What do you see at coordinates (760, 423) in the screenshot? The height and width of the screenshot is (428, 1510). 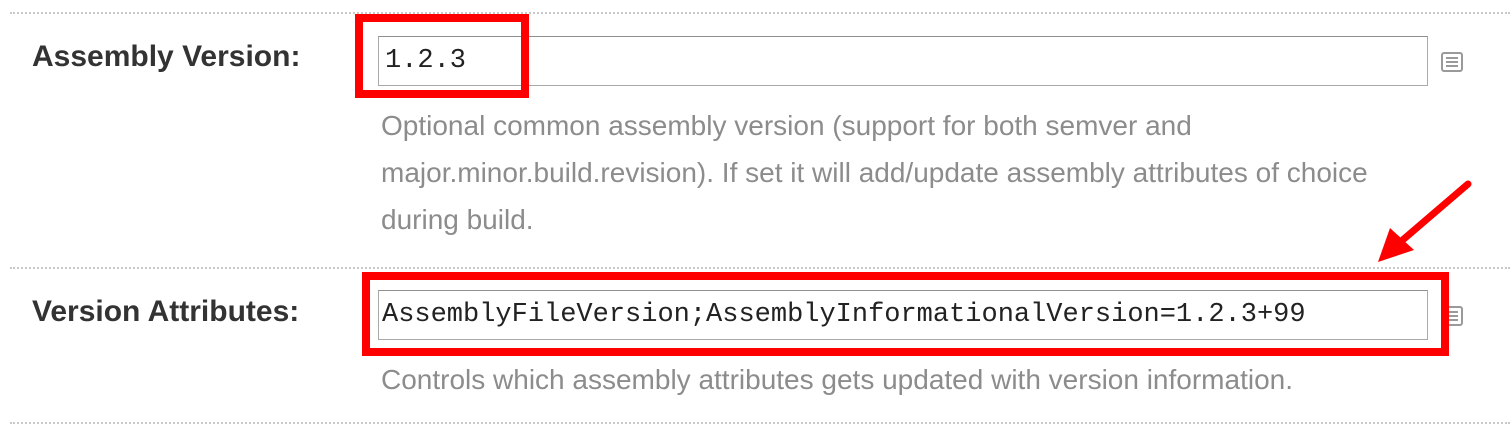 I see `bottom-divider` at bounding box center [760, 423].